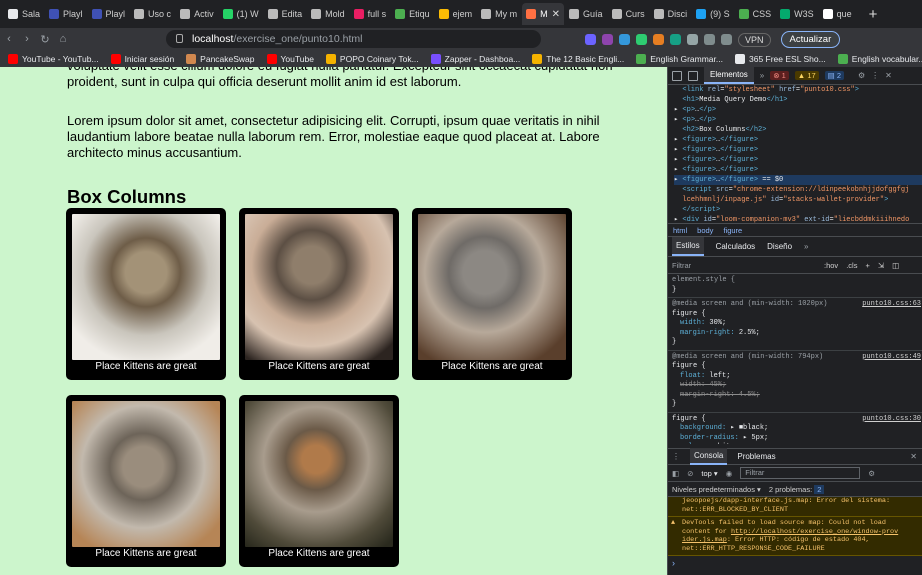  Describe the element at coordinates (867, 265) in the screenshot. I see `add-rule-icon: +` at that location.